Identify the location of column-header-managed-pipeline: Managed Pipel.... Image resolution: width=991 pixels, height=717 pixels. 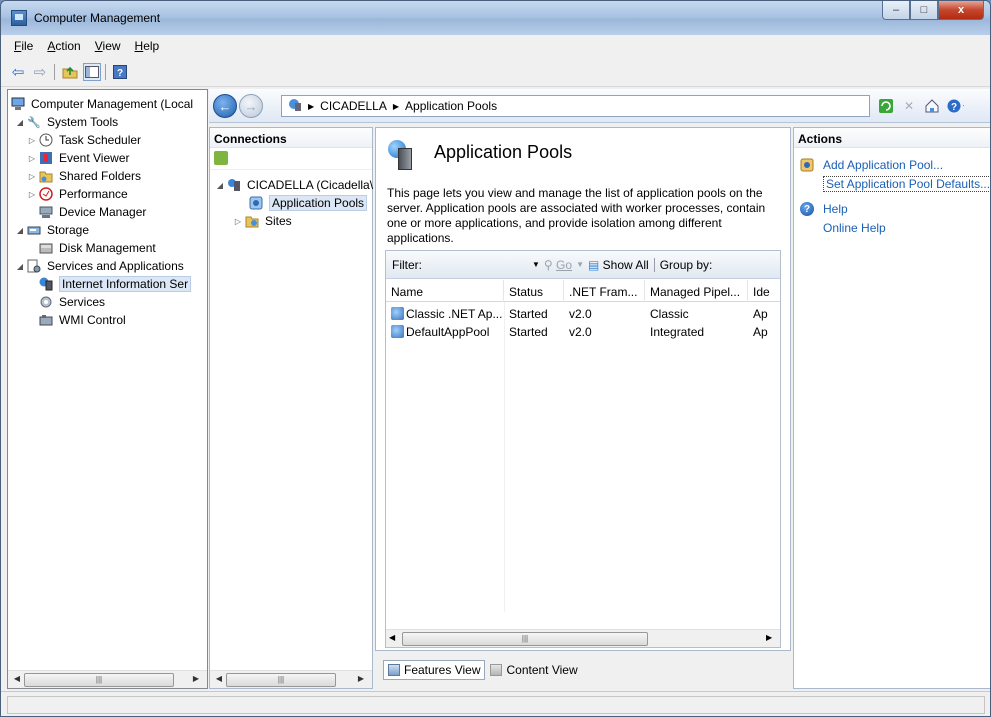
(696, 291).